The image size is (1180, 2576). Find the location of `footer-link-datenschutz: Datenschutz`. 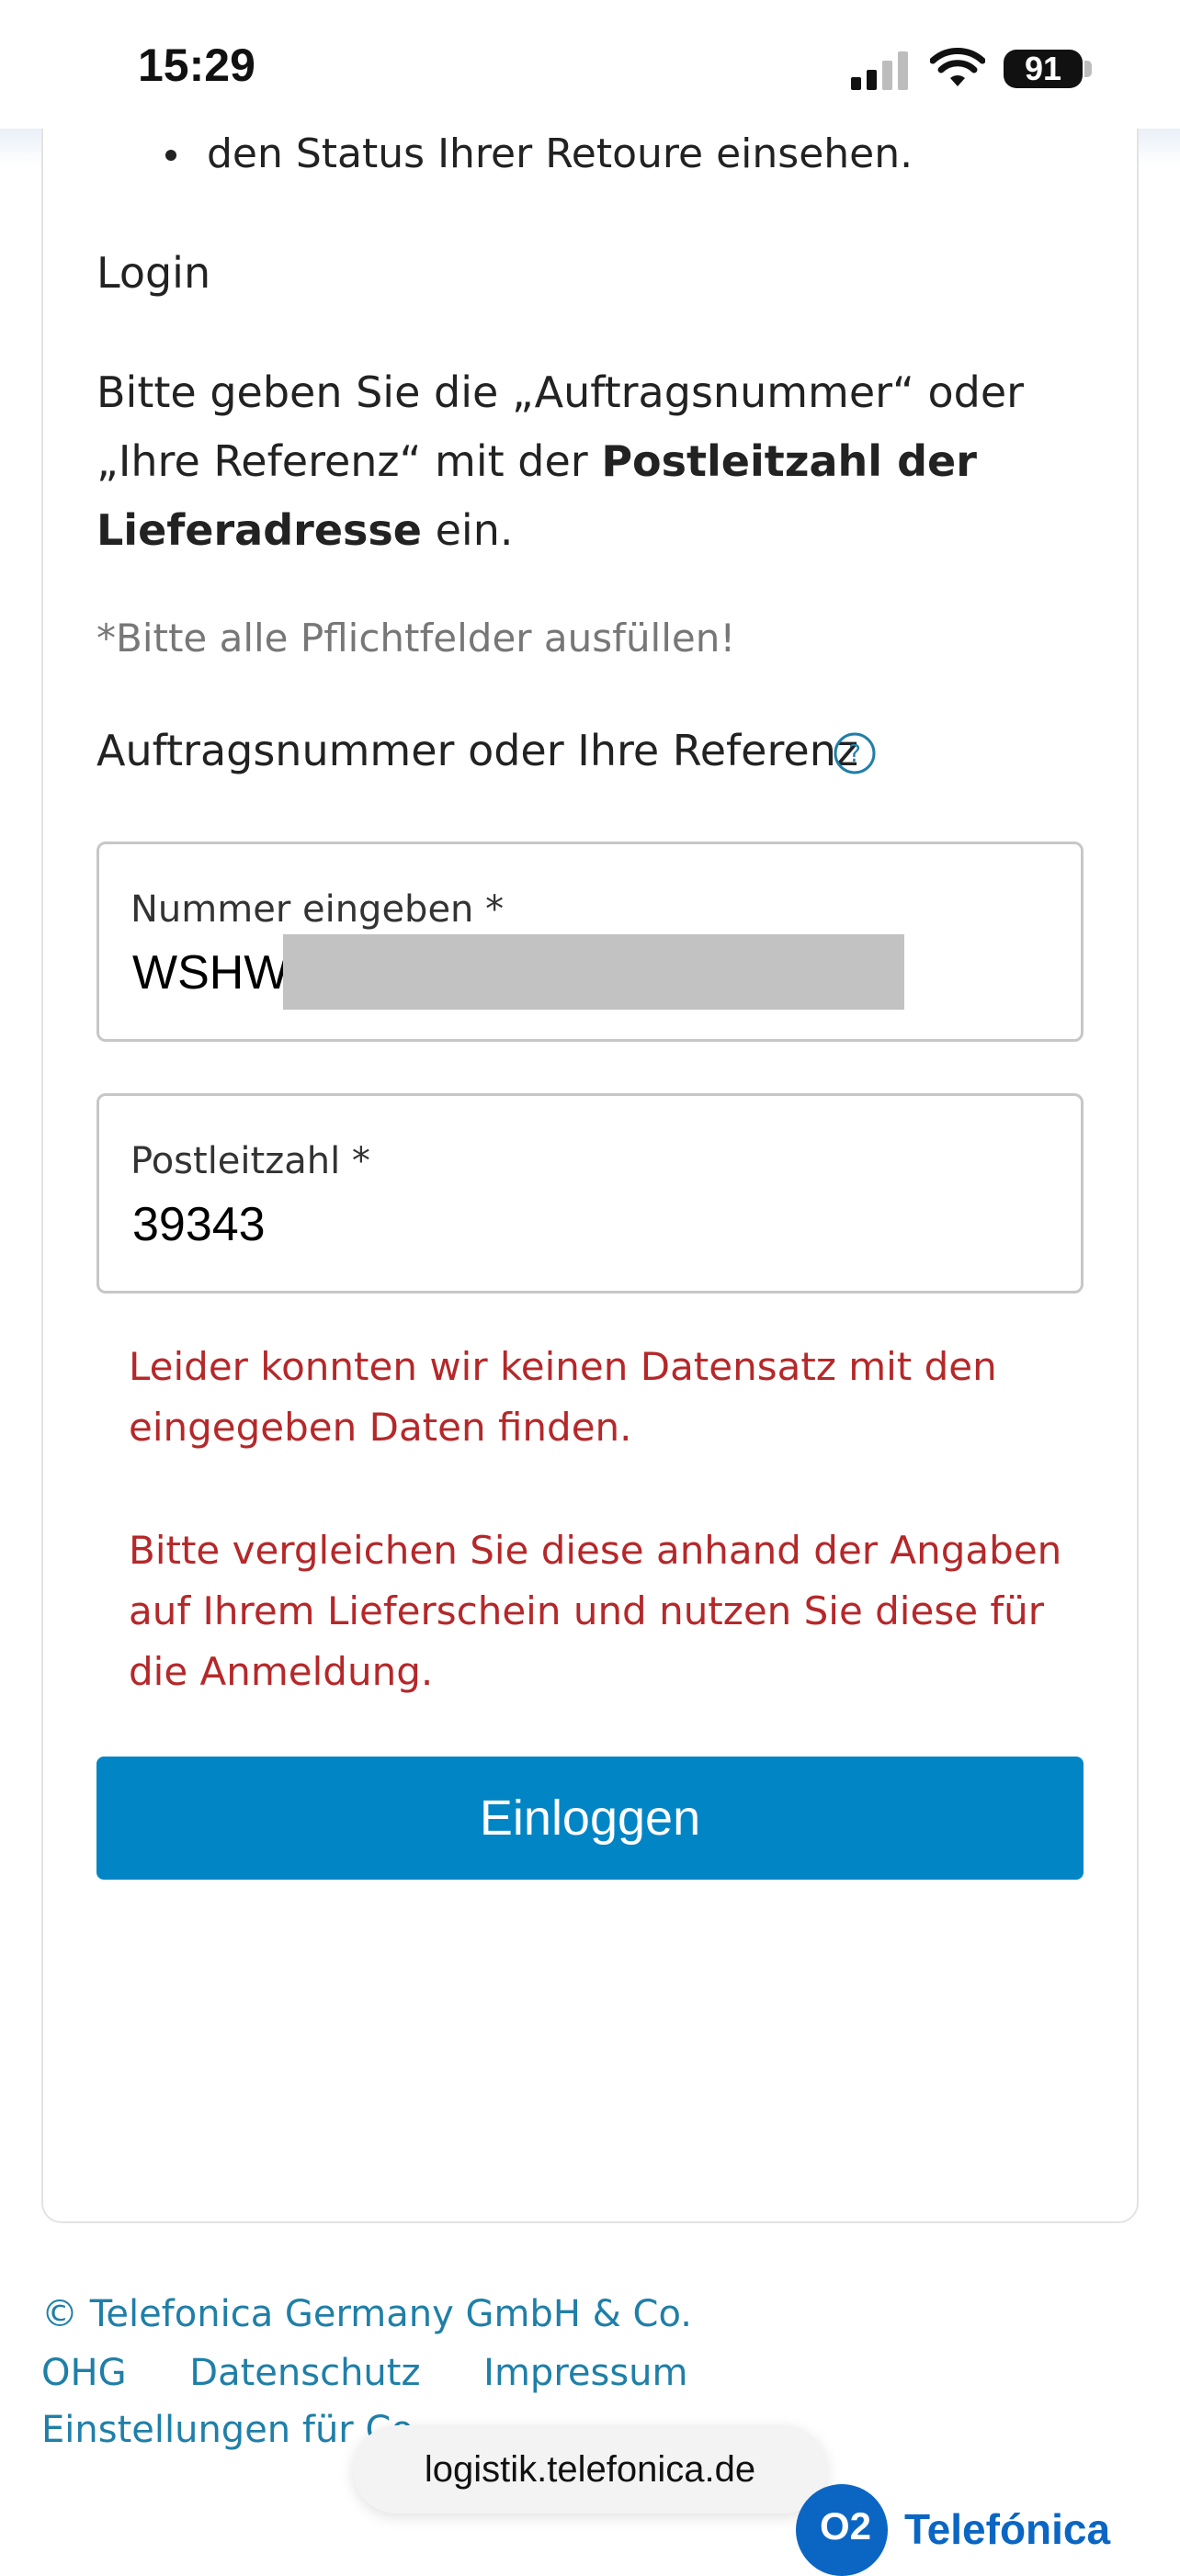

footer-link-datenschutz: Datenschutz is located at coordinates (304, 2373).